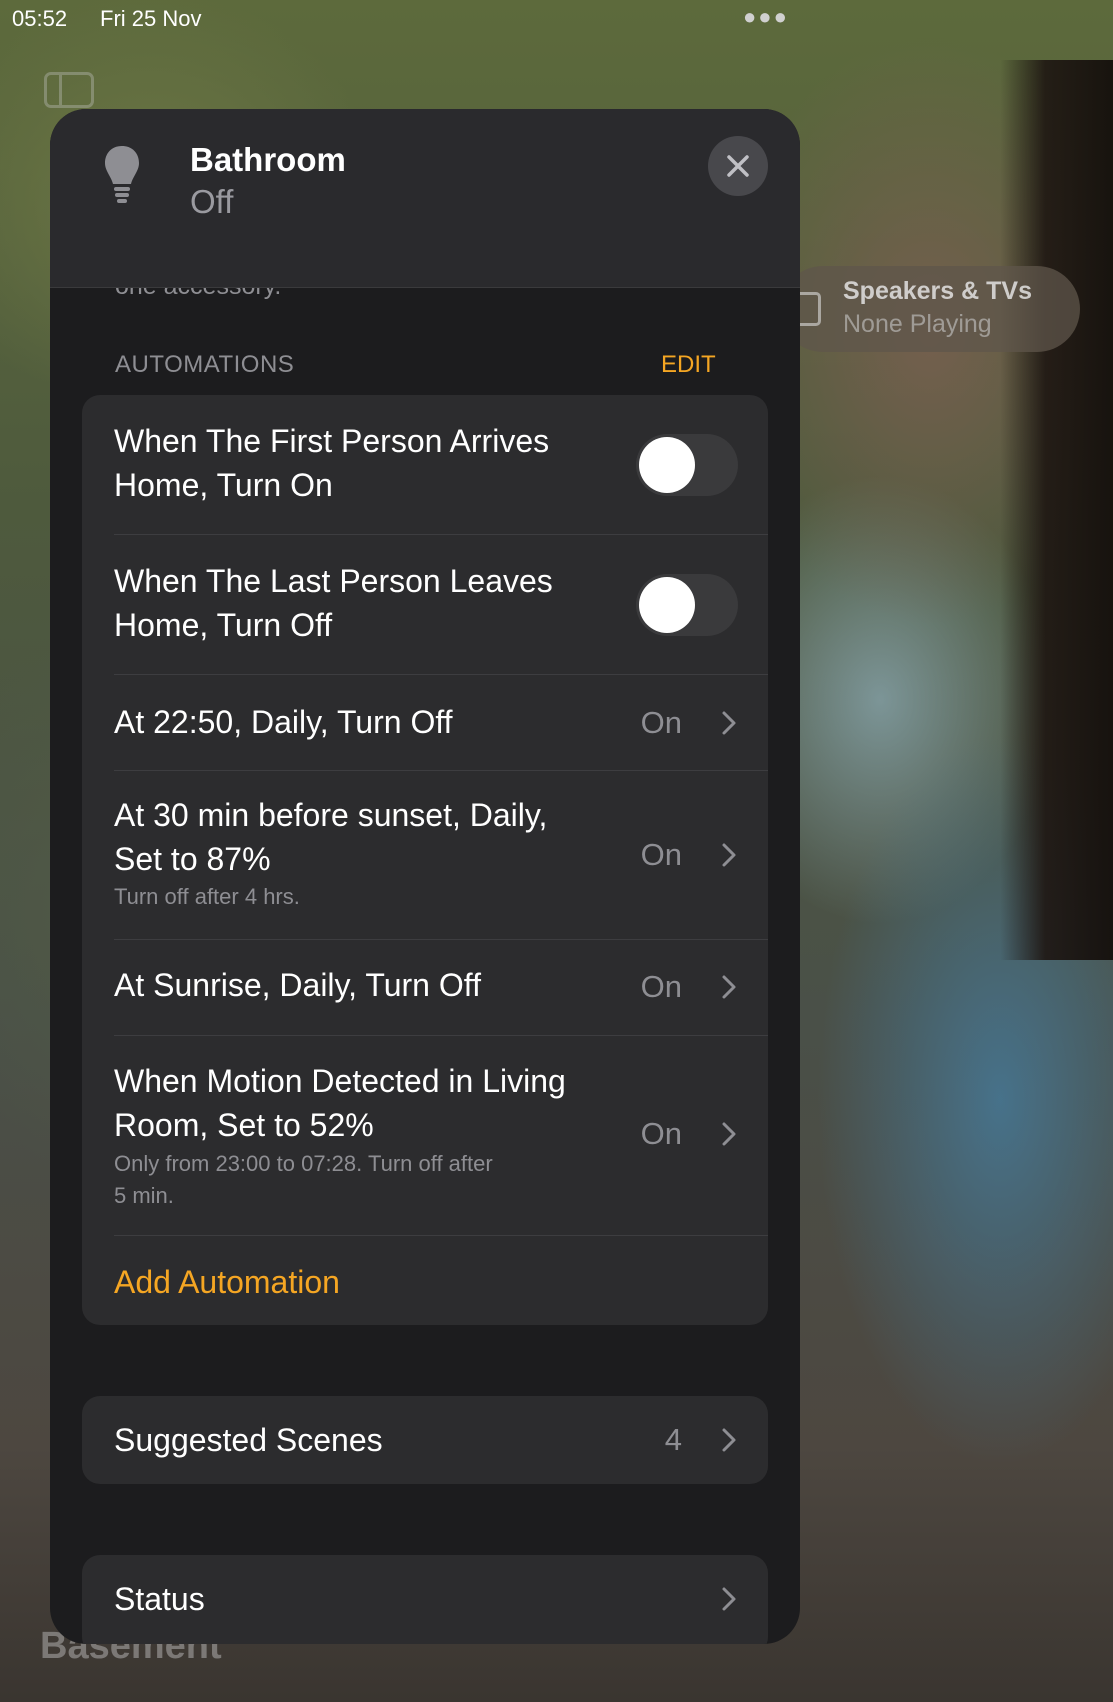 The width and height of the screenshot is (1113, 1702). I want to click on close-button, so click(738, 166).